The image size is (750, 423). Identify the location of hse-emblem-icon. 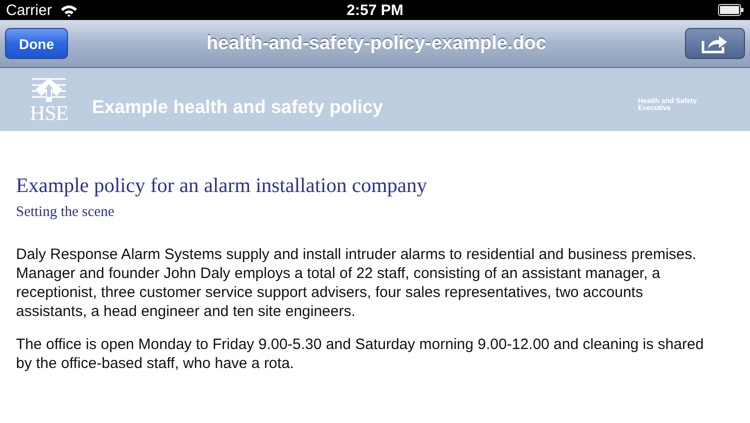
(49, 89).